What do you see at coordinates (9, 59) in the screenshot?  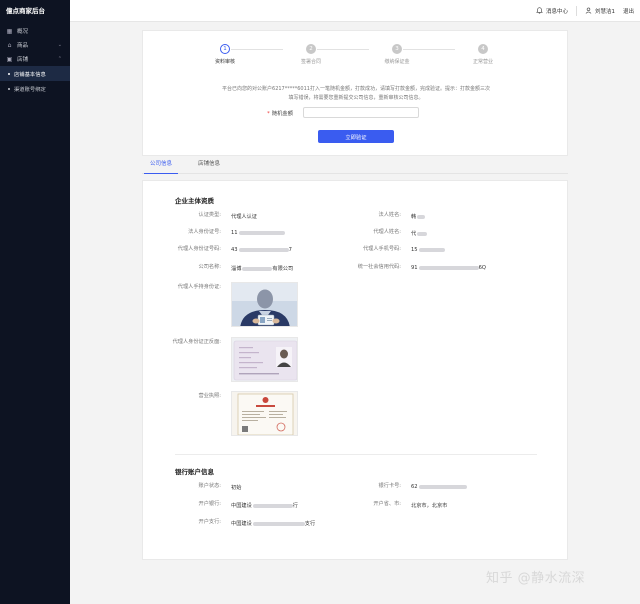 I see `store-icon: ▣` at bounding box center [9, 59].